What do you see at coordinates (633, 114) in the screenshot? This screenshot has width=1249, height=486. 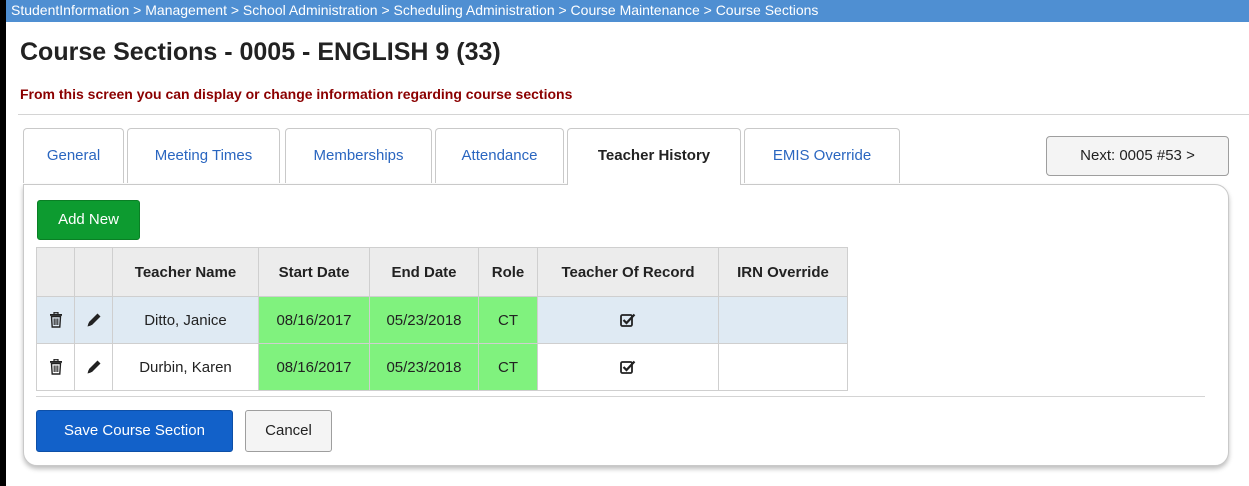 I see `header-divider` at bounding box center [633, 114].